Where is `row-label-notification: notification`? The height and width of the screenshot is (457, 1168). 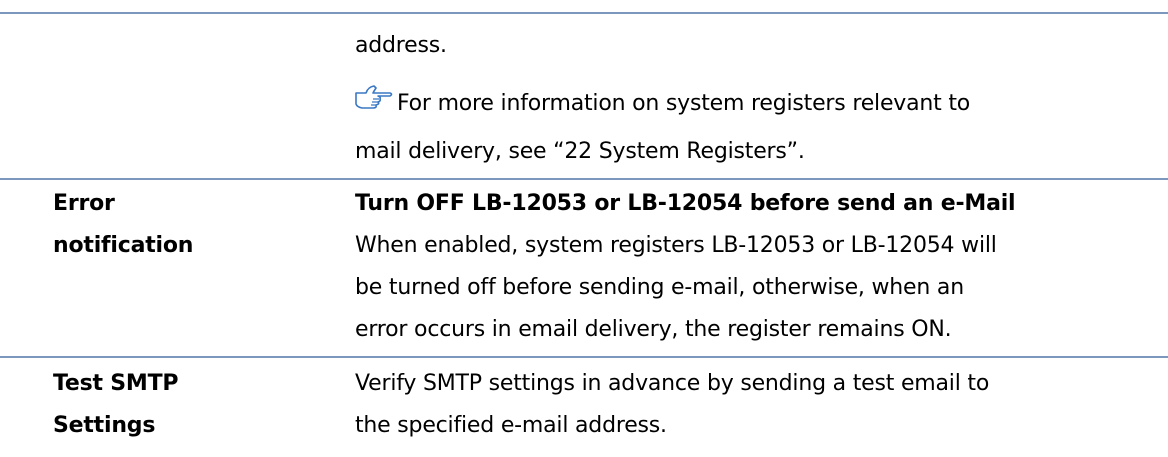 row-label-notification: notification is located at coordinates (123, 245).